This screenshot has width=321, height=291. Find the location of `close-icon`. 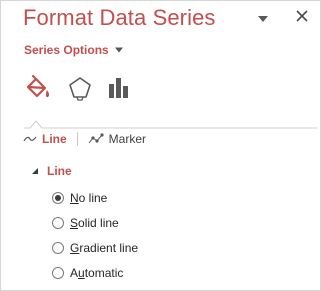

close-icon is located at coordinates (302, 16).